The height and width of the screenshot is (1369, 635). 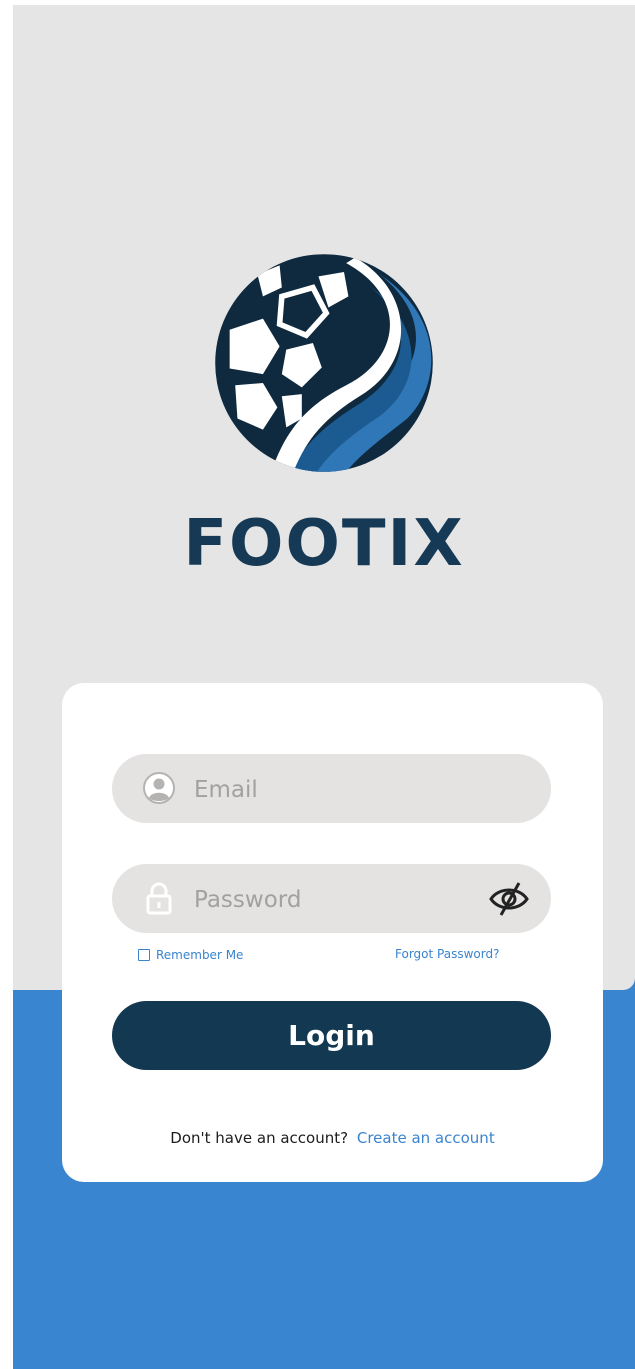 I want to click on password-input, so click(x=334, y=899).